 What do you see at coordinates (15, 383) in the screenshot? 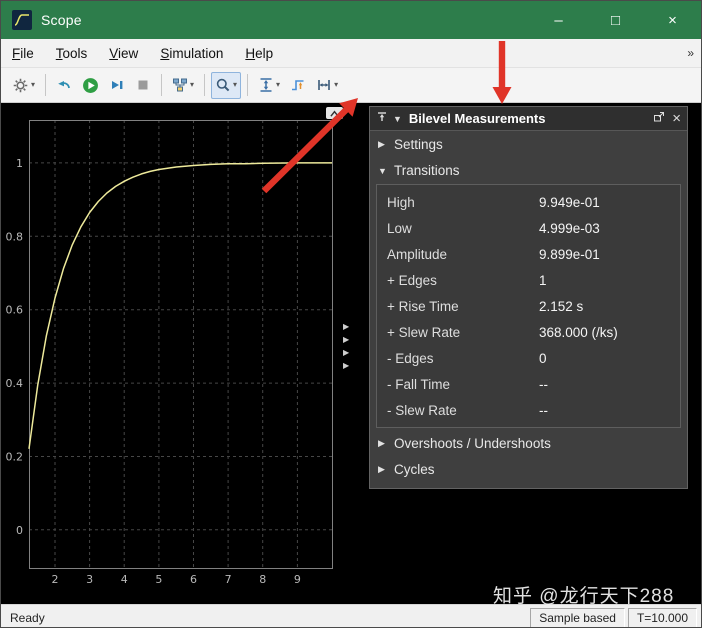
I see `svg-text: 0.4` at bounding box center [15, 383].